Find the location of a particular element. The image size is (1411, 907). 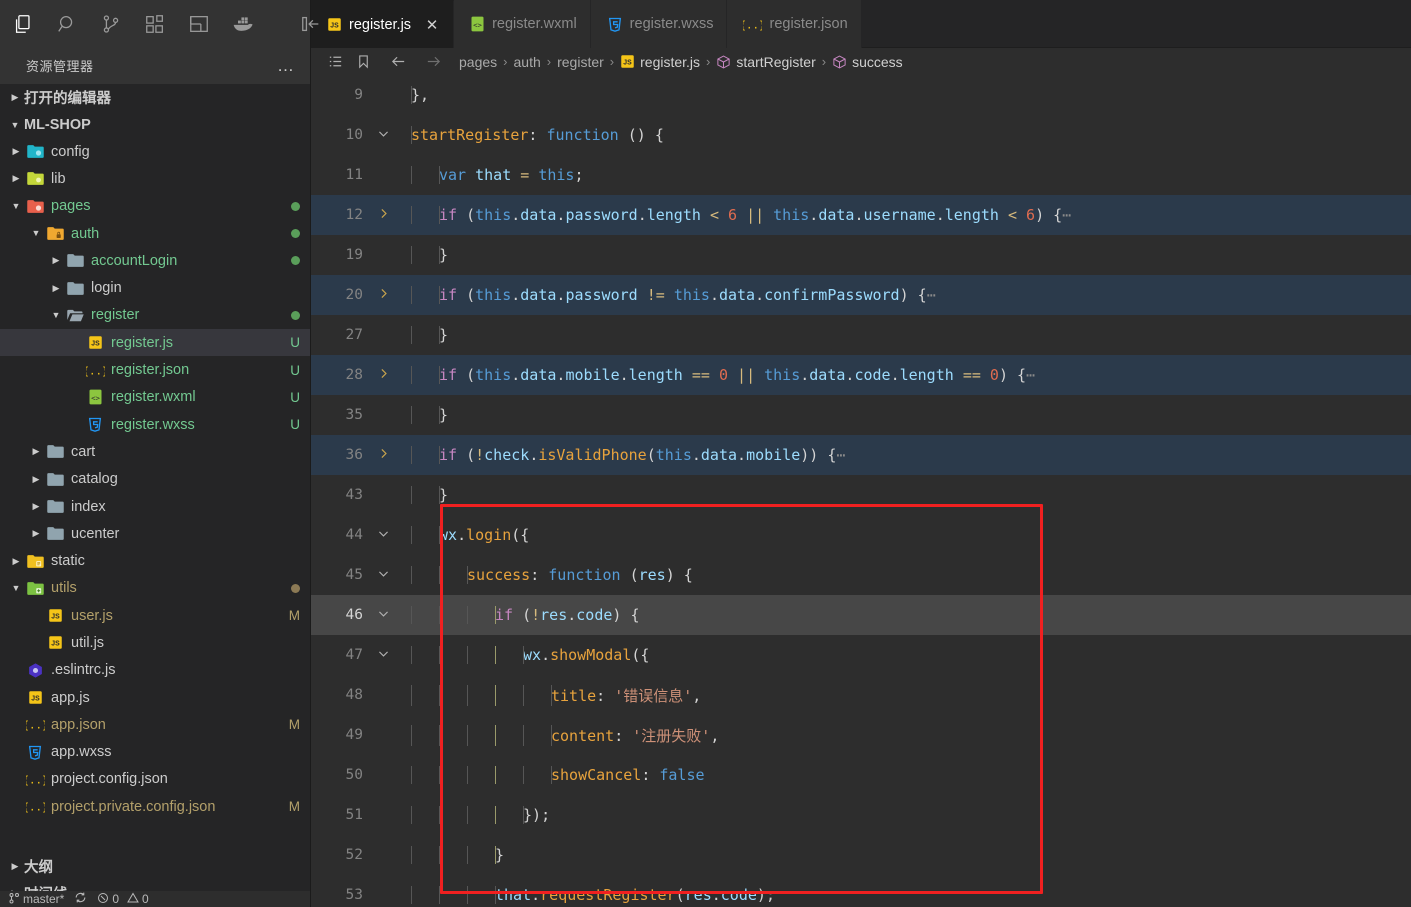

code-line: 35} is located at coordinates (861, 415).